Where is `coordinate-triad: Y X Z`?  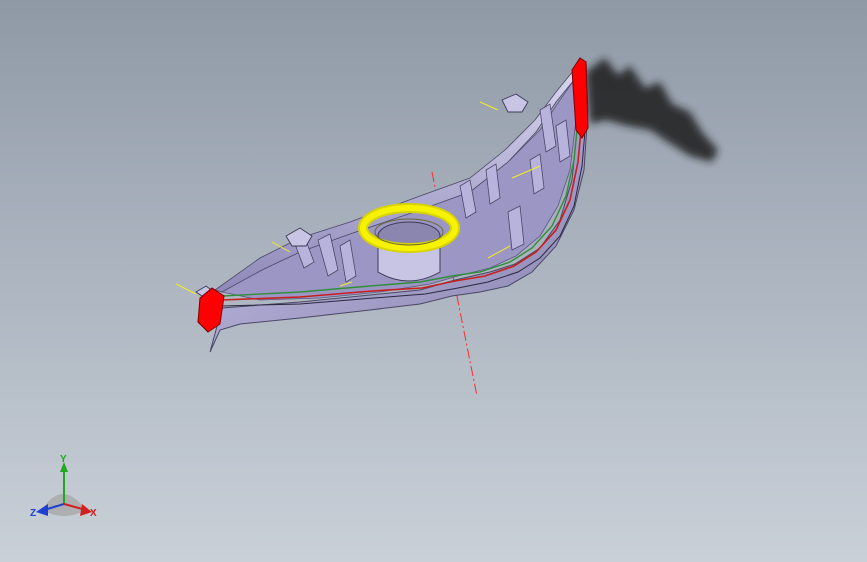
coordinate-triad: Y X Z is located at coordinates (63, 486).